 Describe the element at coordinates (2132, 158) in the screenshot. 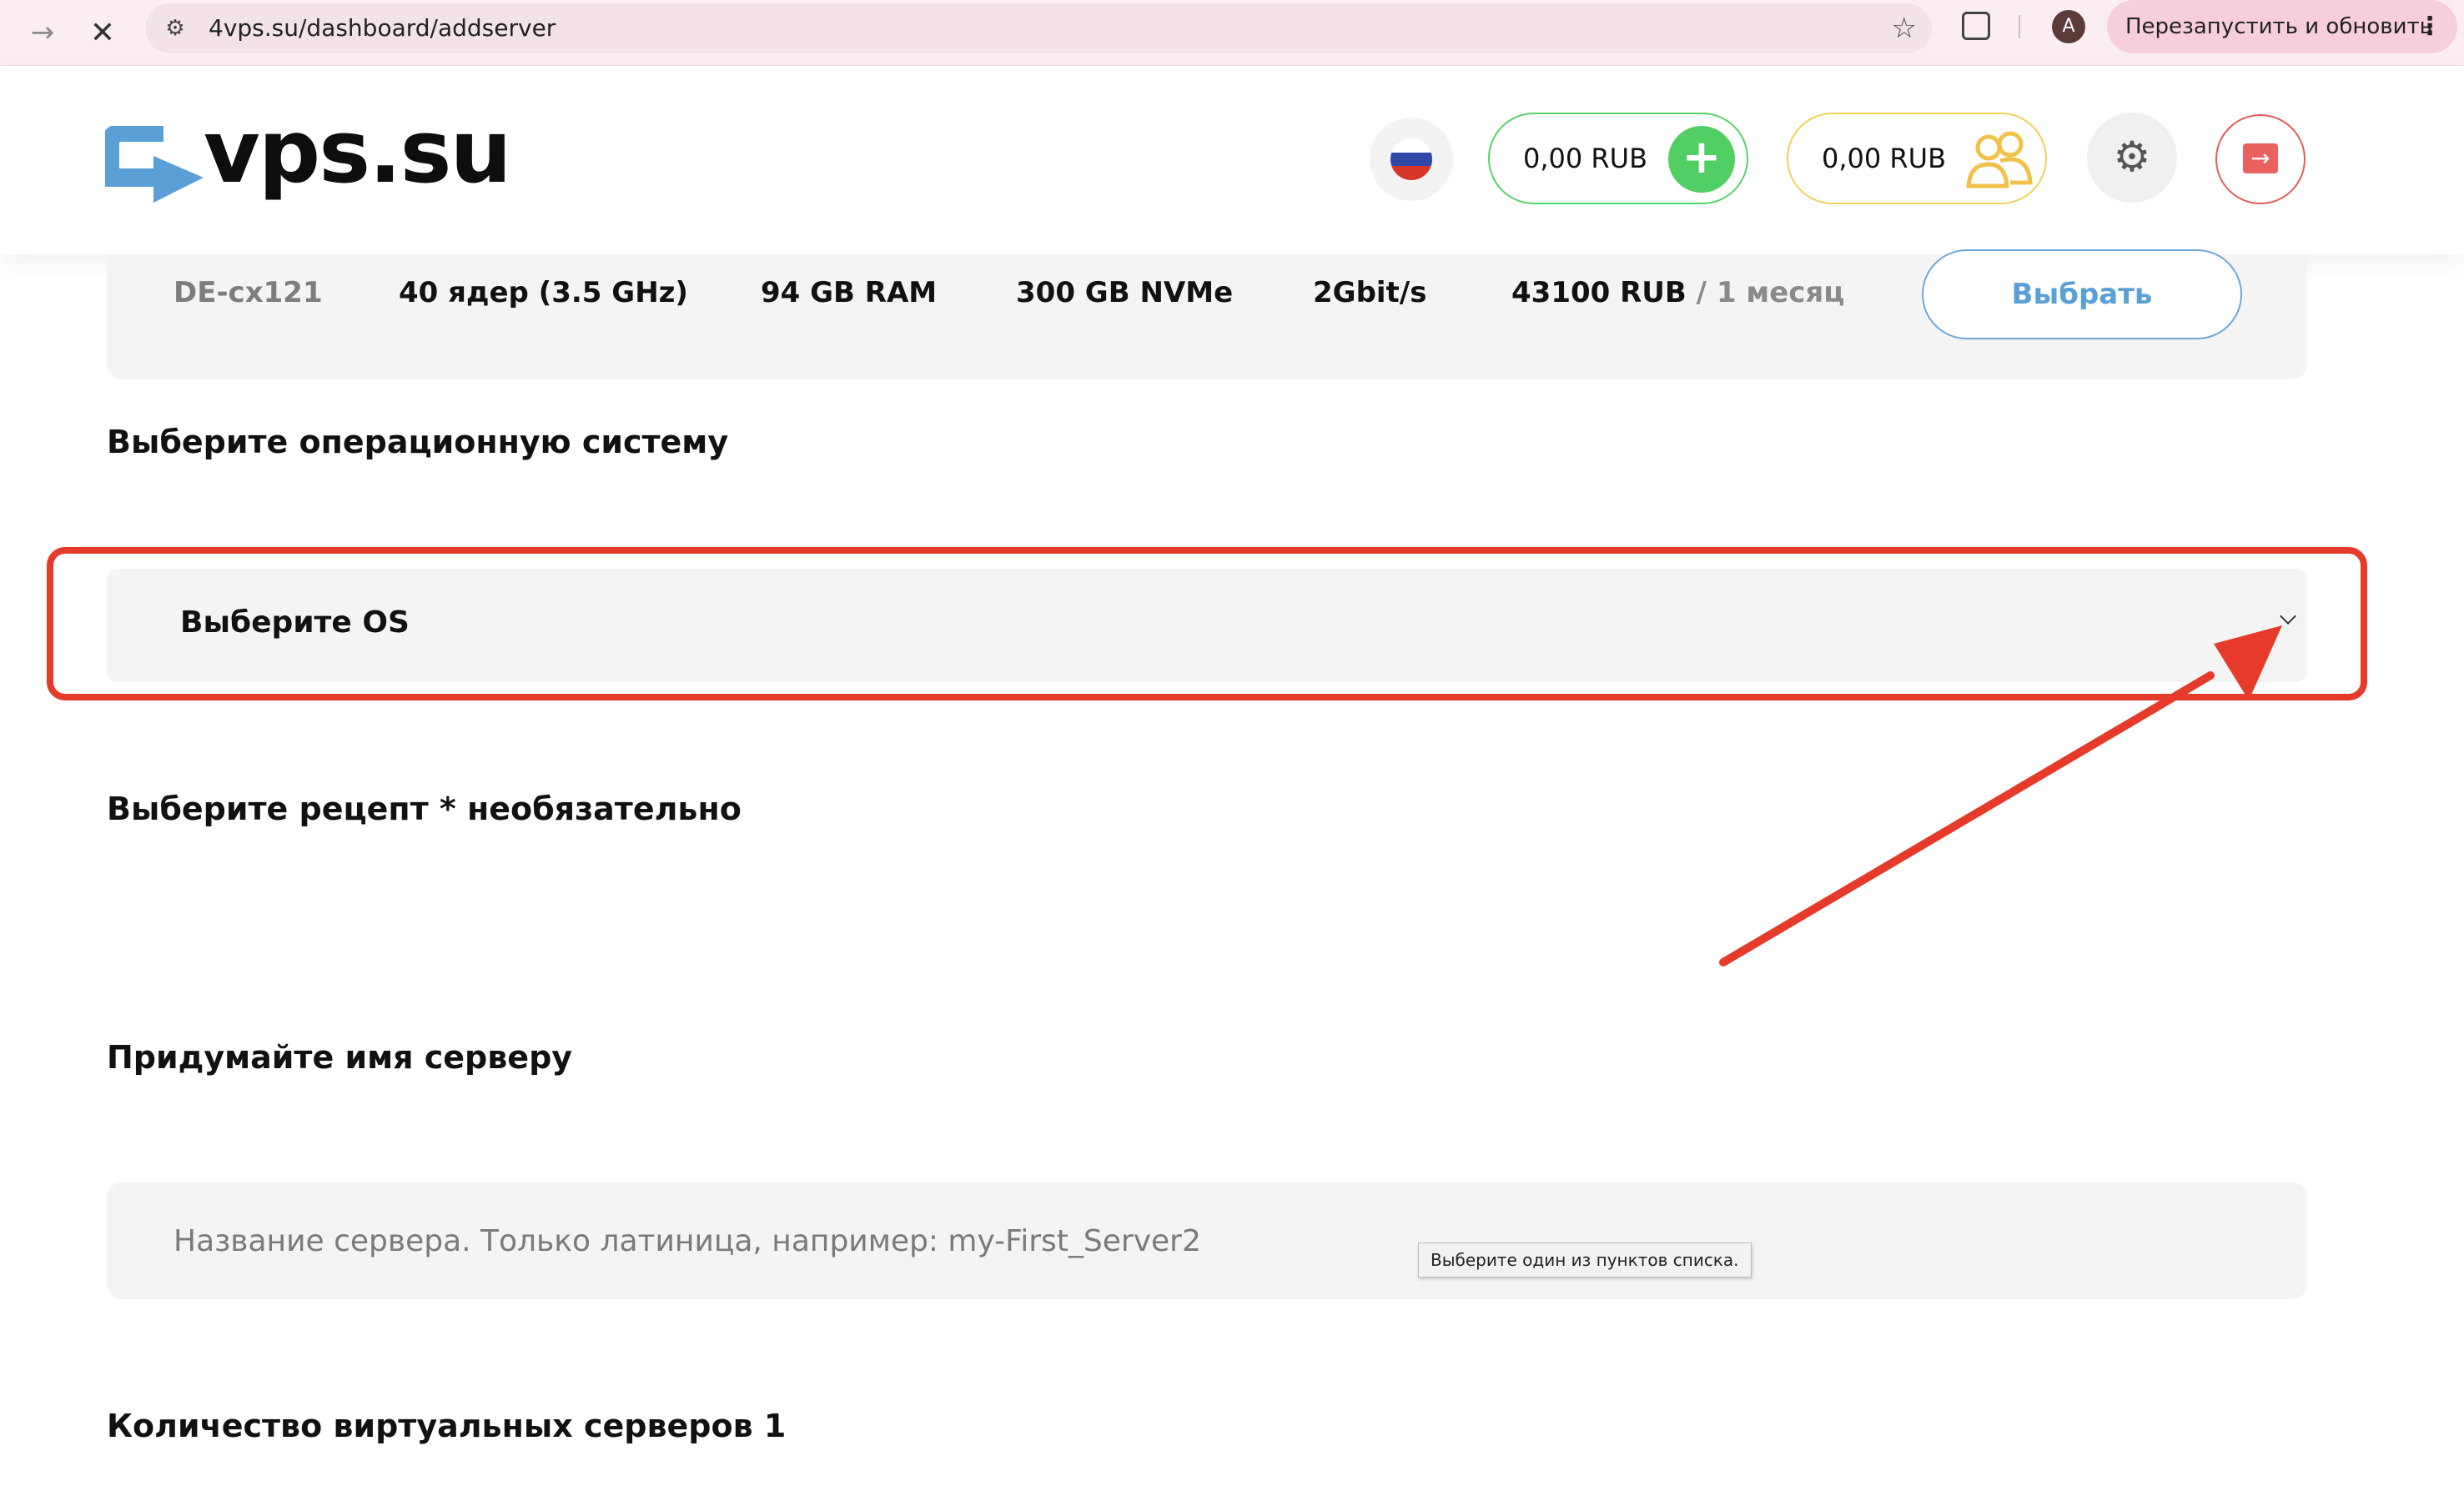

I see `settings-gear-icon: ⚙` at that location.